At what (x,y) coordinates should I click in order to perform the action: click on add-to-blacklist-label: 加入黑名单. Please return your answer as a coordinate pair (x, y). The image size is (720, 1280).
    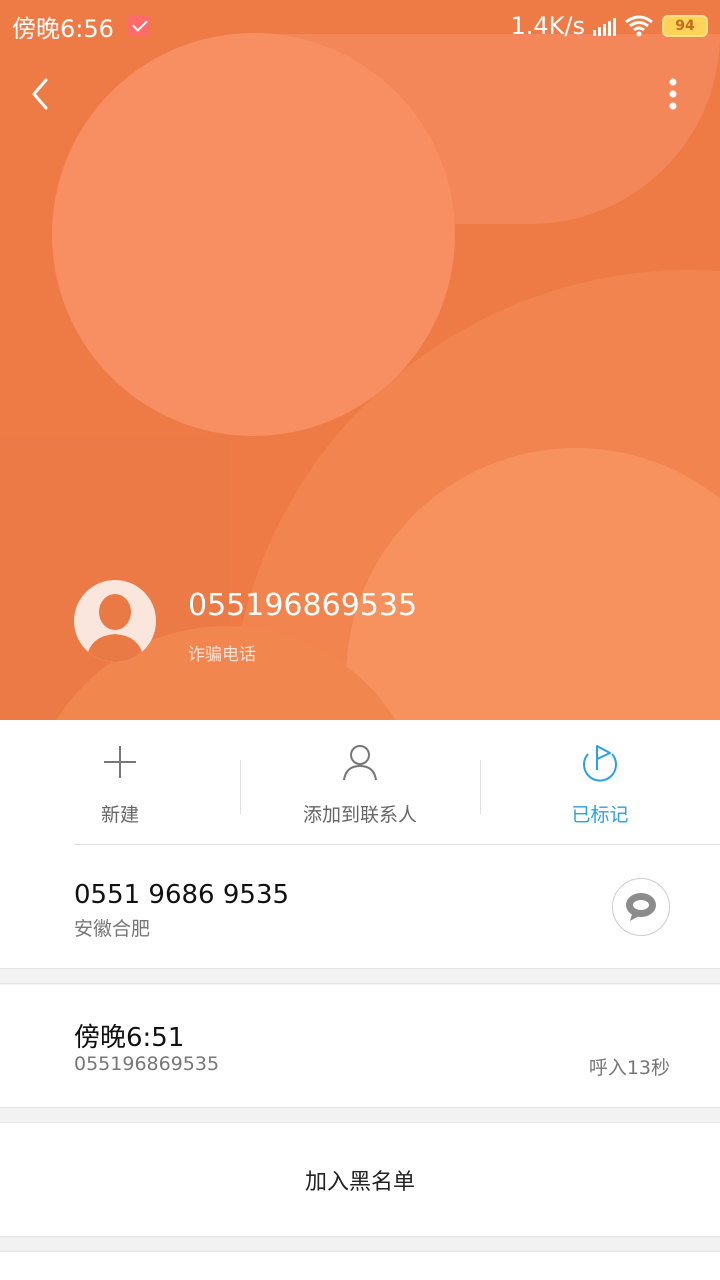
    Looking at the image, I should click on (359, 1182).